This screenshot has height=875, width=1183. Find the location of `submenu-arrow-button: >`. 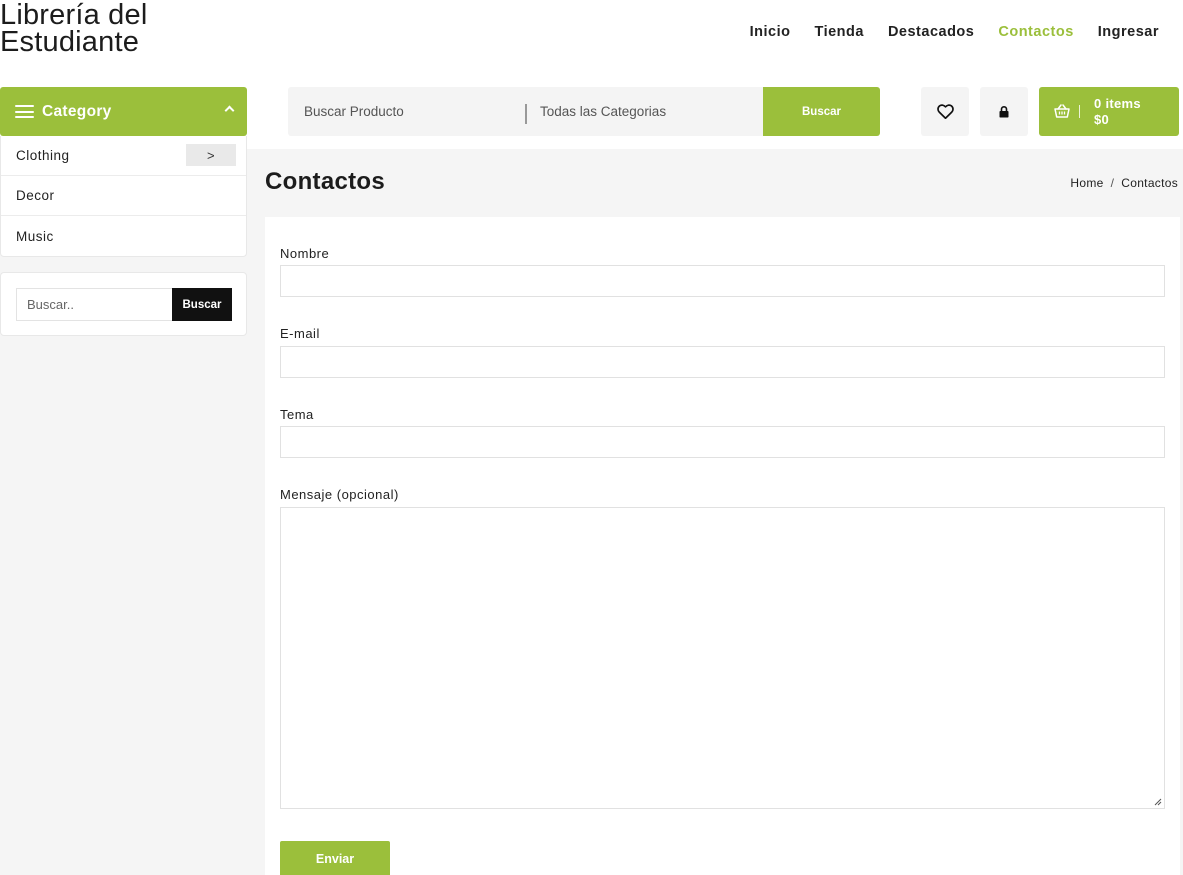

submenu-arrow-button: > is located at coordinates (211, 155).